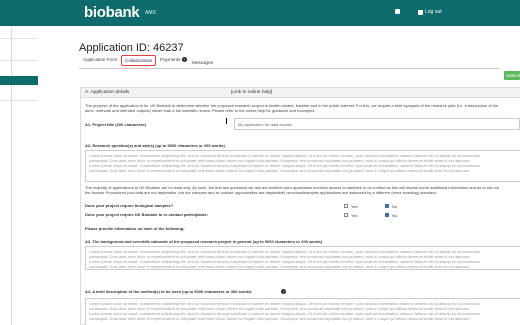  I want to click on left-sidebar-frame, so click(6, 175).